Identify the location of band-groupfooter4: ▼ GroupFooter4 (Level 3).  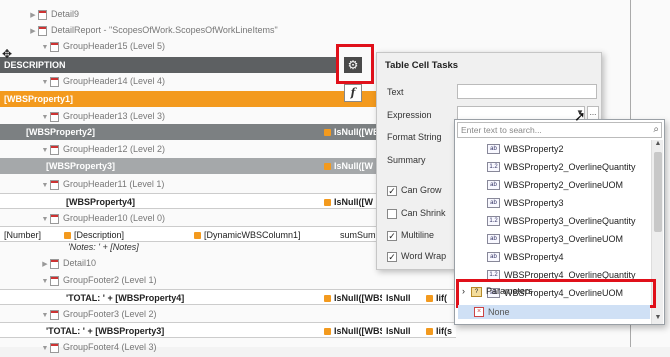
(98, 347).